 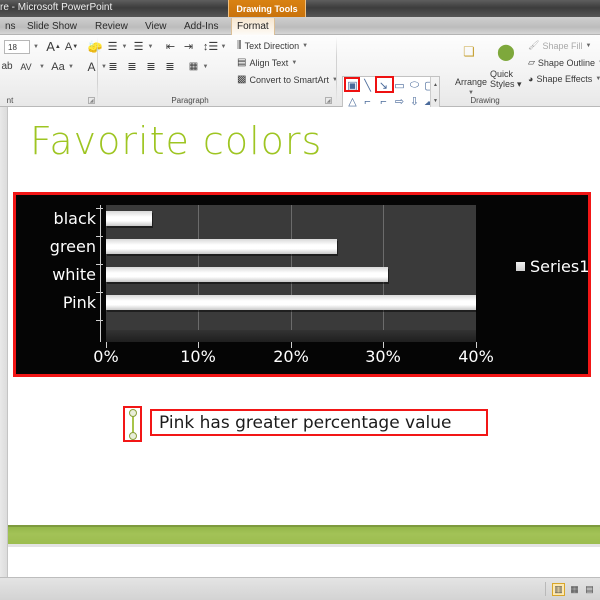 What do you see at coordinates (58, 66) in the screenshot?
I see `change-case-icon: Aa` at bounding box center [58, 66].